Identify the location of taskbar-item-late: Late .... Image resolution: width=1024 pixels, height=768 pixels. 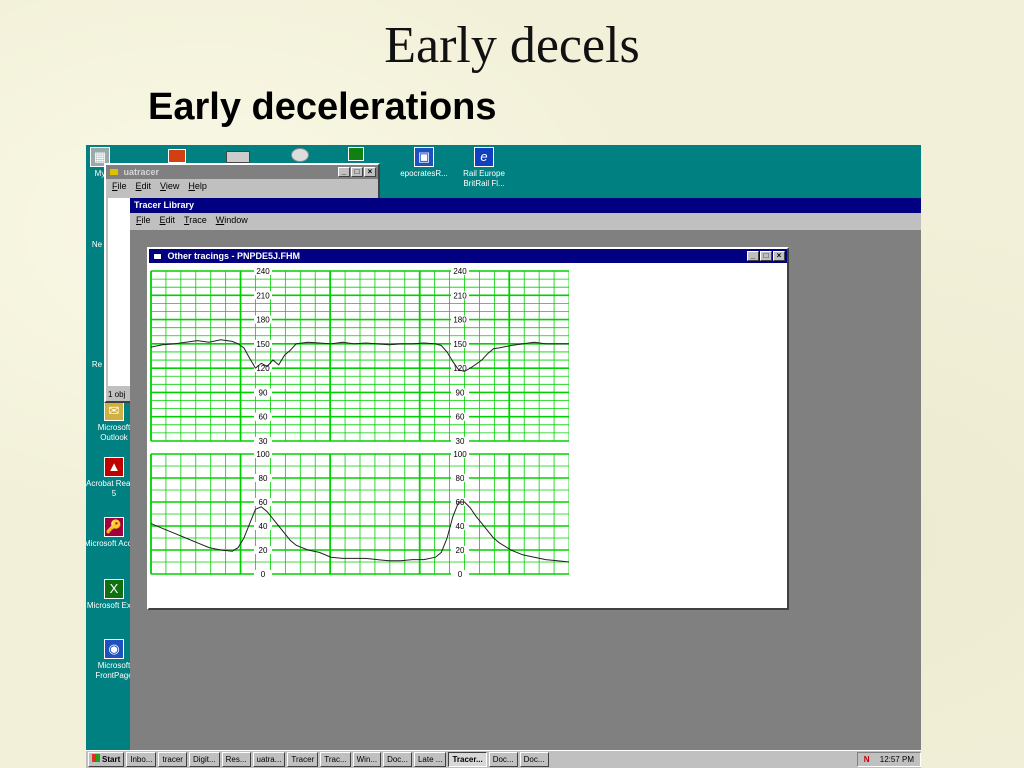
(430, 759).